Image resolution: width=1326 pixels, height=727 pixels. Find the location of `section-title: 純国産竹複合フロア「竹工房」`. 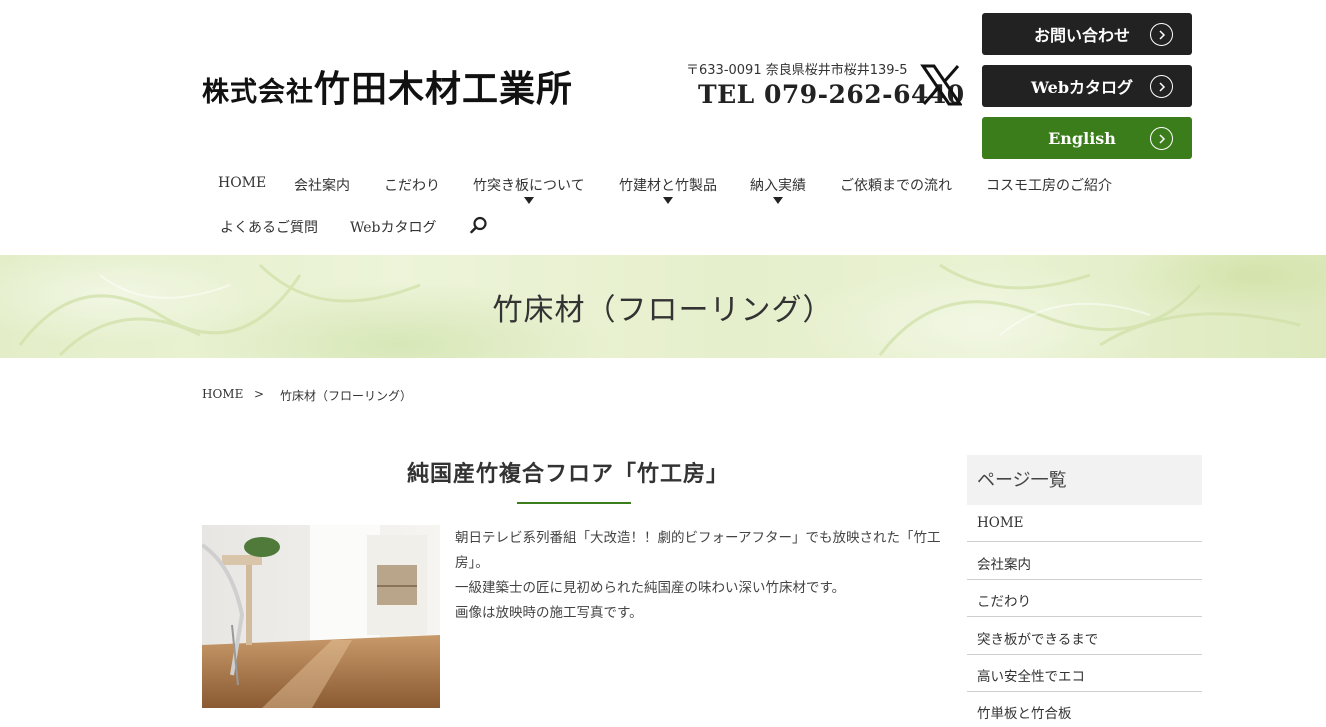

section-title: 純国産竹複合フロア「竹工房」 is located at coordinates (567, 474).